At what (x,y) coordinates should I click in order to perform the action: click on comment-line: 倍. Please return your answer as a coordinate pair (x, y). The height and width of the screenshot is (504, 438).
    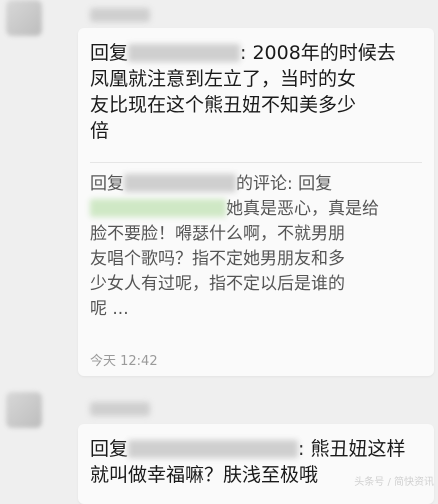
    Looking at the image, I should click on (100, 131).